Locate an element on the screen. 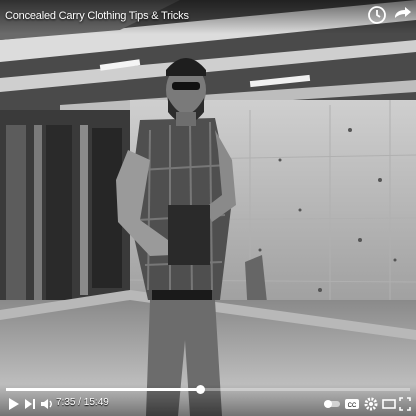 The image size is (416, 416). scrubber-handle is located at coordinates (200, 389).